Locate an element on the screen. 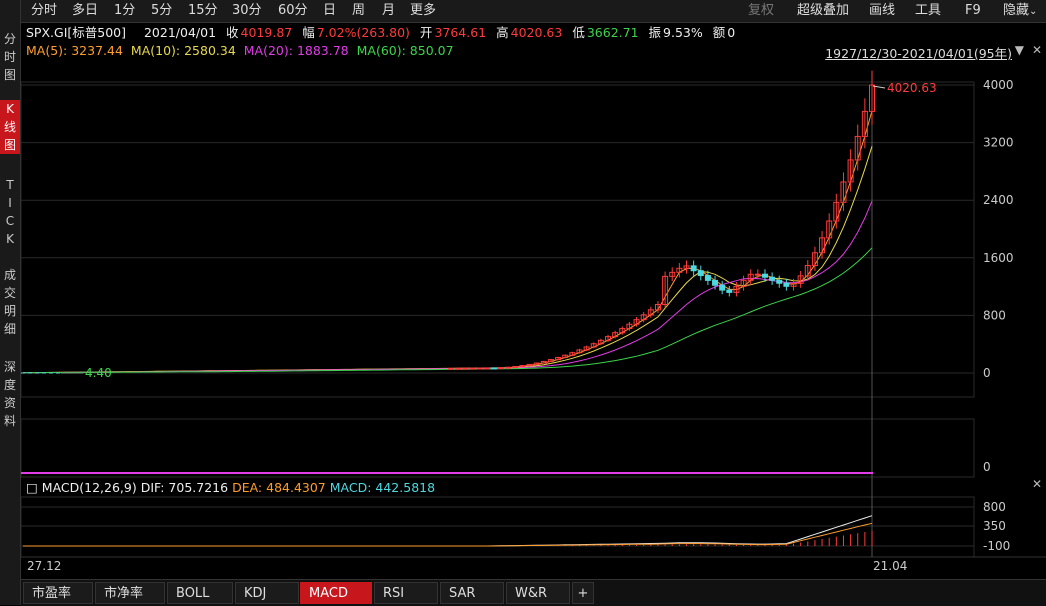 The width and height of the screenshot is (1046, 606). macd-dea: DEA: 484.4307 is located at coordinates (279, 487).